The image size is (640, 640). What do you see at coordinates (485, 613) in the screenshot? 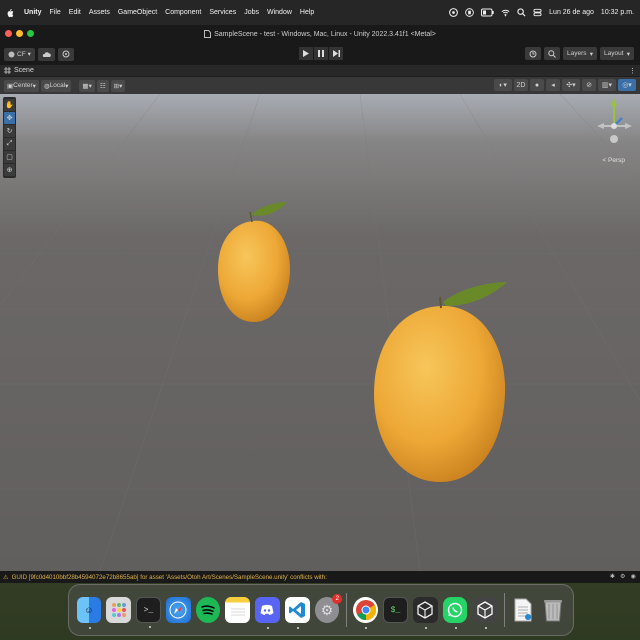
I see `unity-editor-icon` at bounding box center [485, 613].